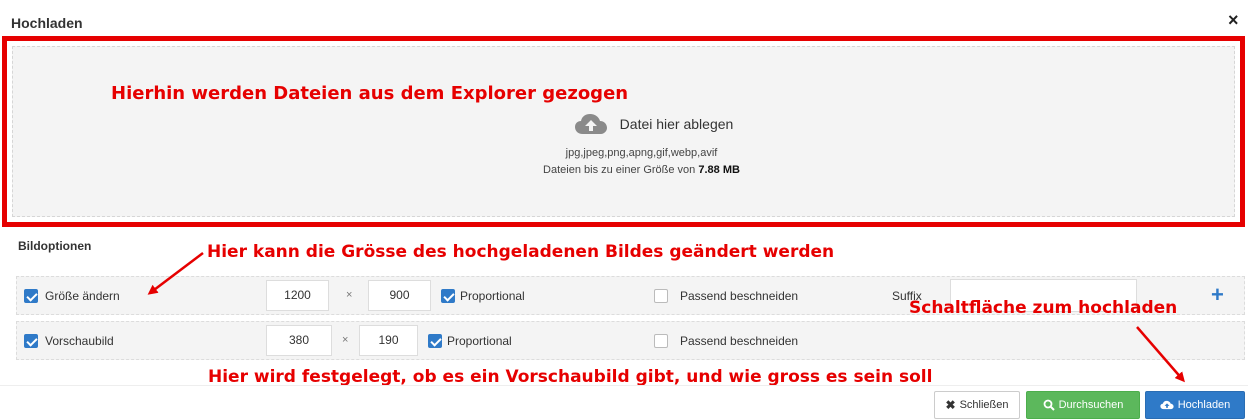 This screenshot has width=1248, height=419. I want to click on close-button-label: Schließen, so click(984, 405).